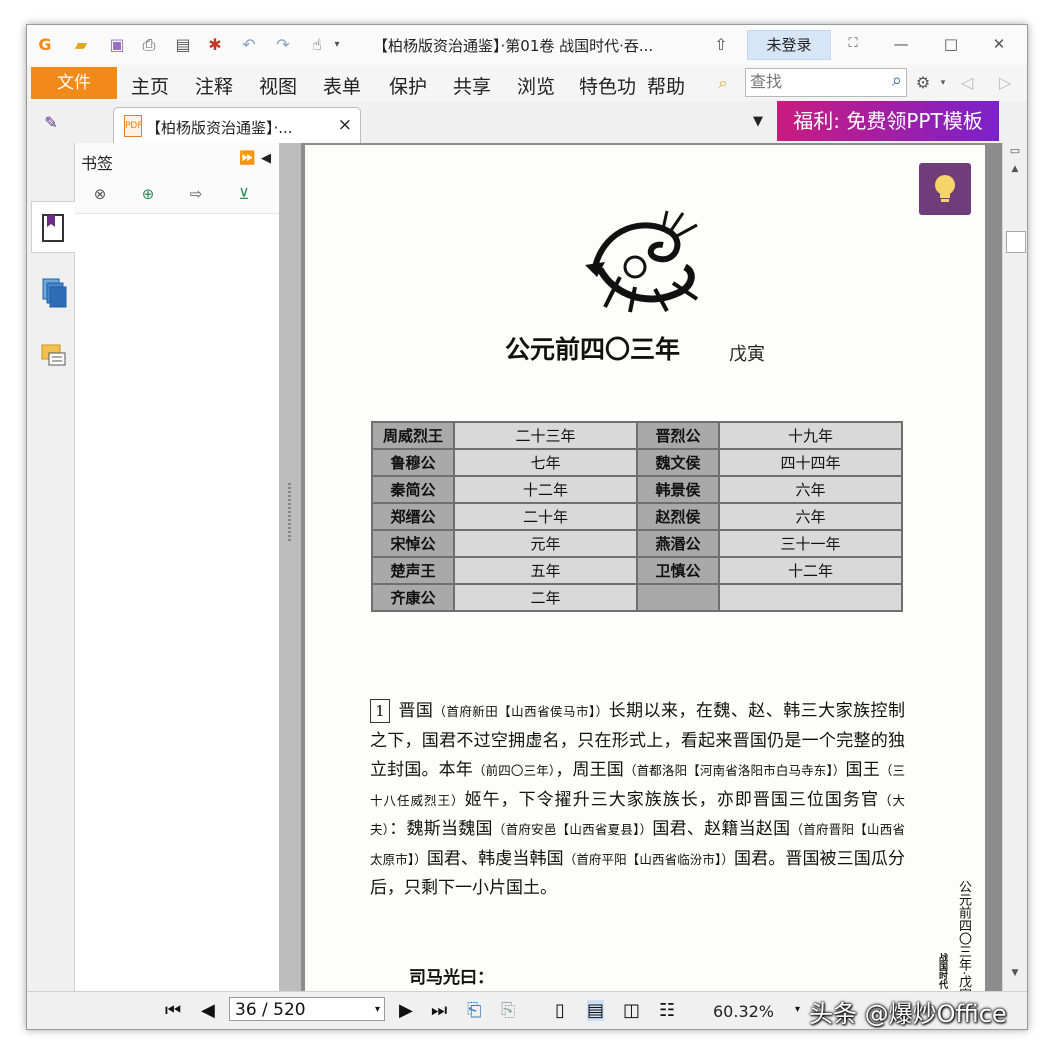 This screenshot has width=1052, height=1053. What do you see at coordinates (545, 516) in the screenshot?
I see `year-cell: 二十年` at bounding box center [545, 516].